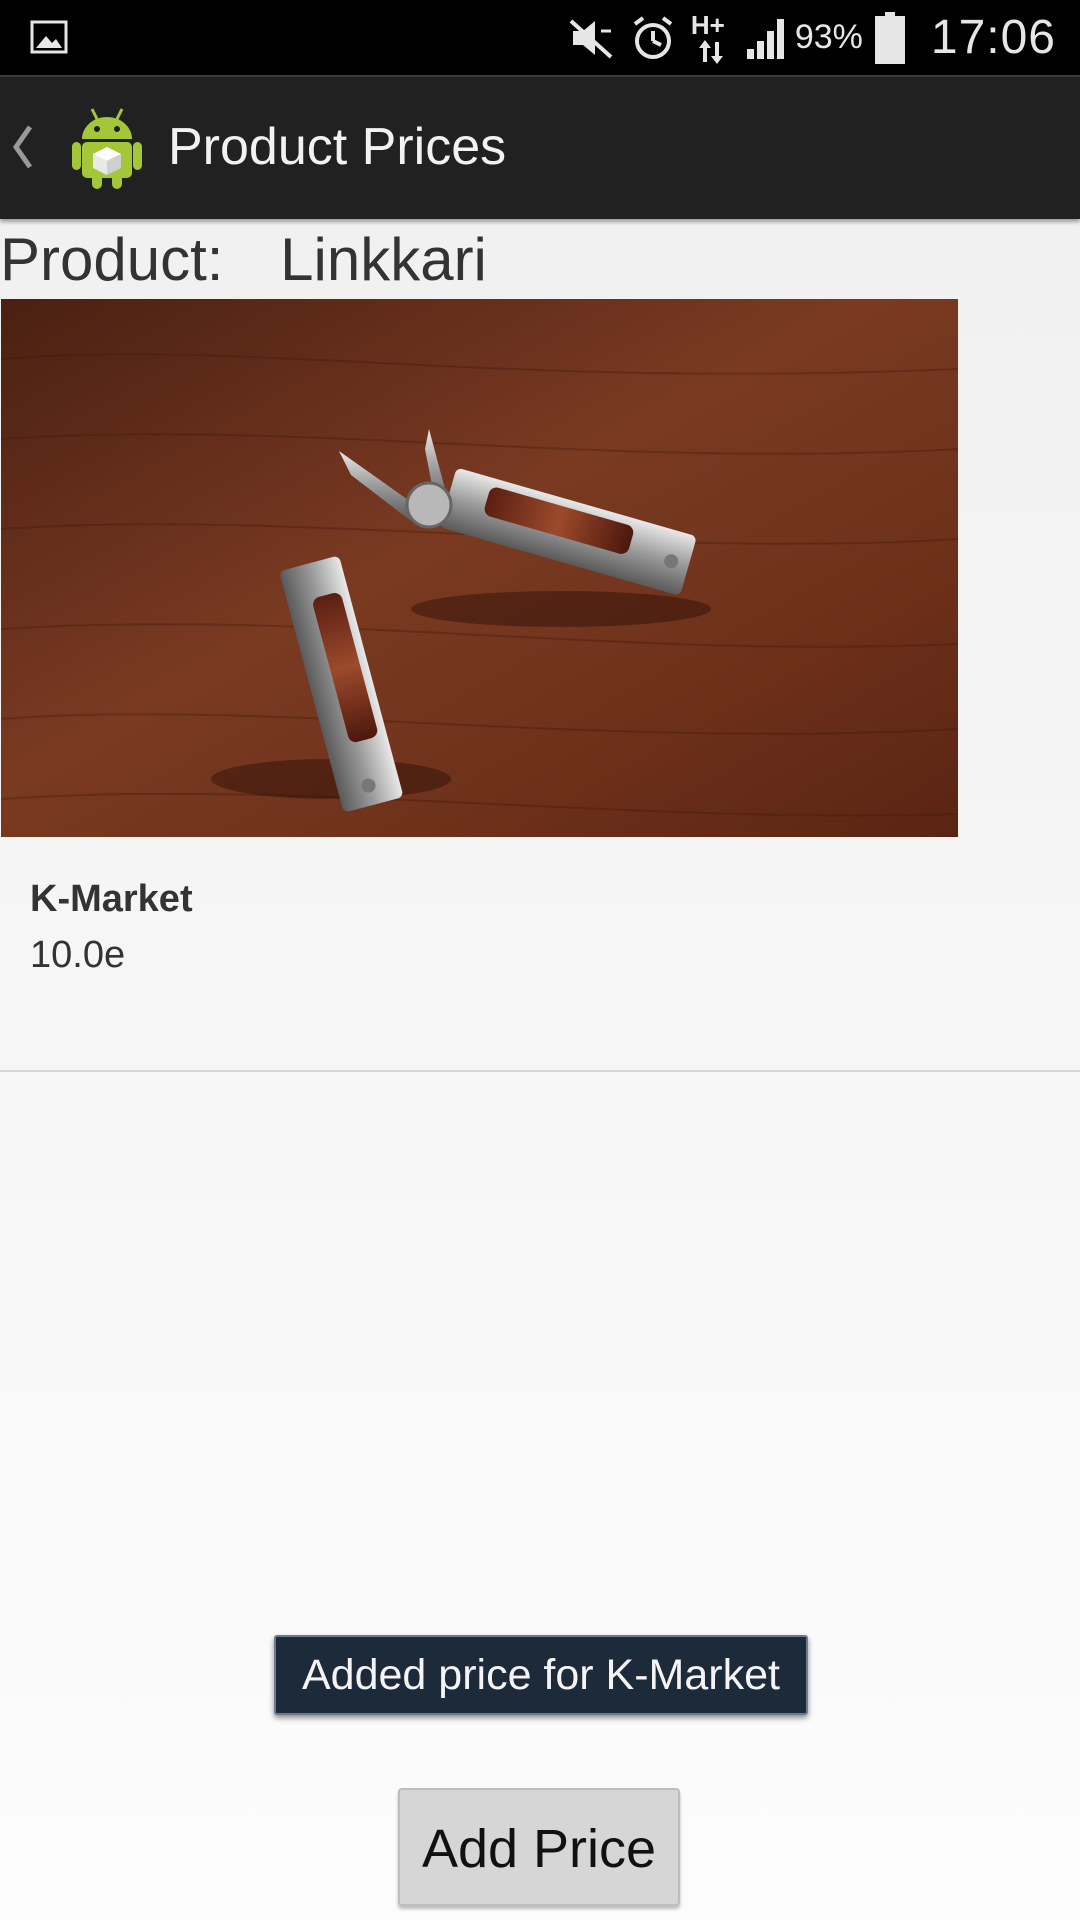 Image resolution: width=1080 pixels, height=1920 pixels. What do you see at coordinates (23, 147) in the screenshot?
I see `chevron-left-icon` at bounding box center [23, 147].